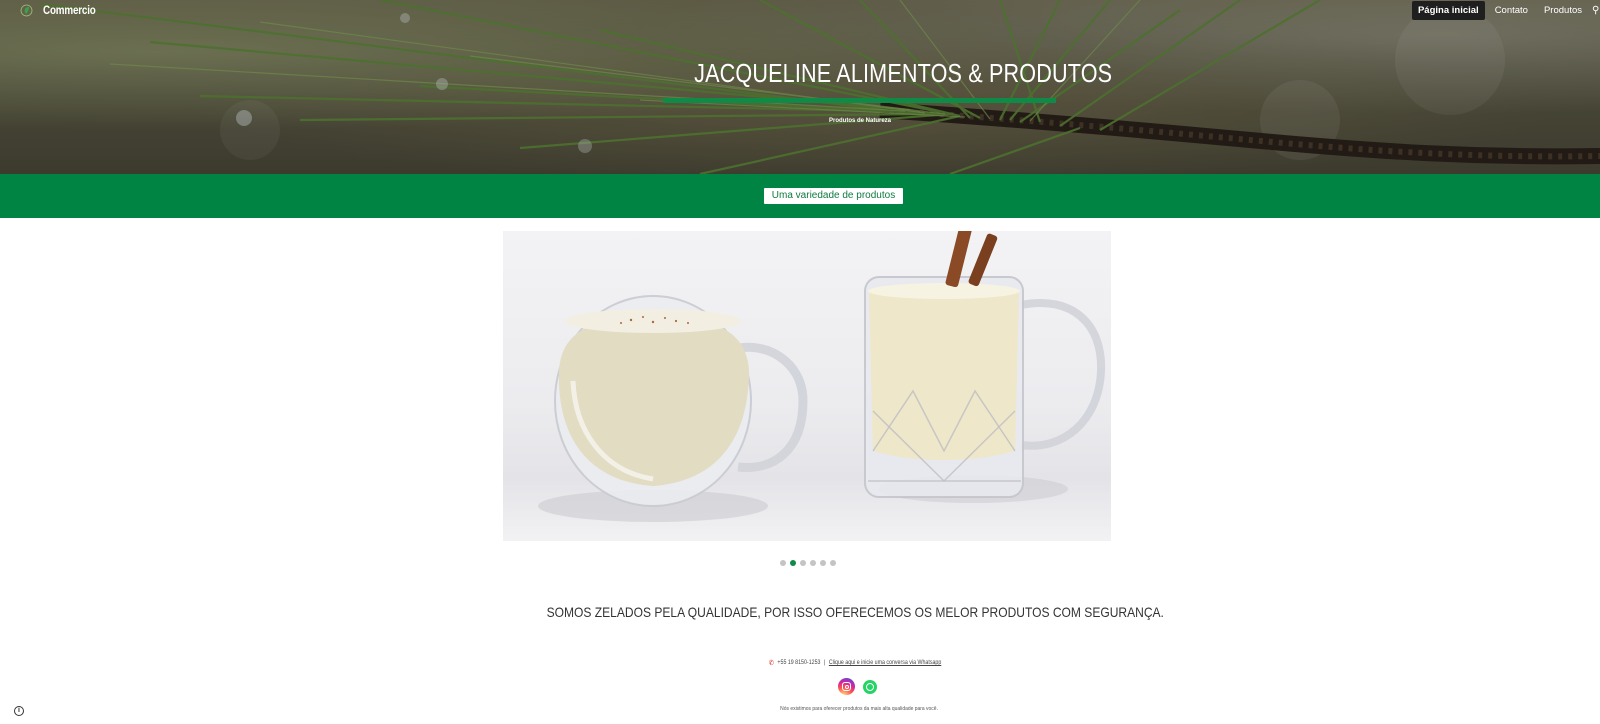 The height and width of the screenshot is (724, 1600). Describe the element at coordinates (1511, 10) in the screenshot. I see `nav-item-contact: Contato` at that location.